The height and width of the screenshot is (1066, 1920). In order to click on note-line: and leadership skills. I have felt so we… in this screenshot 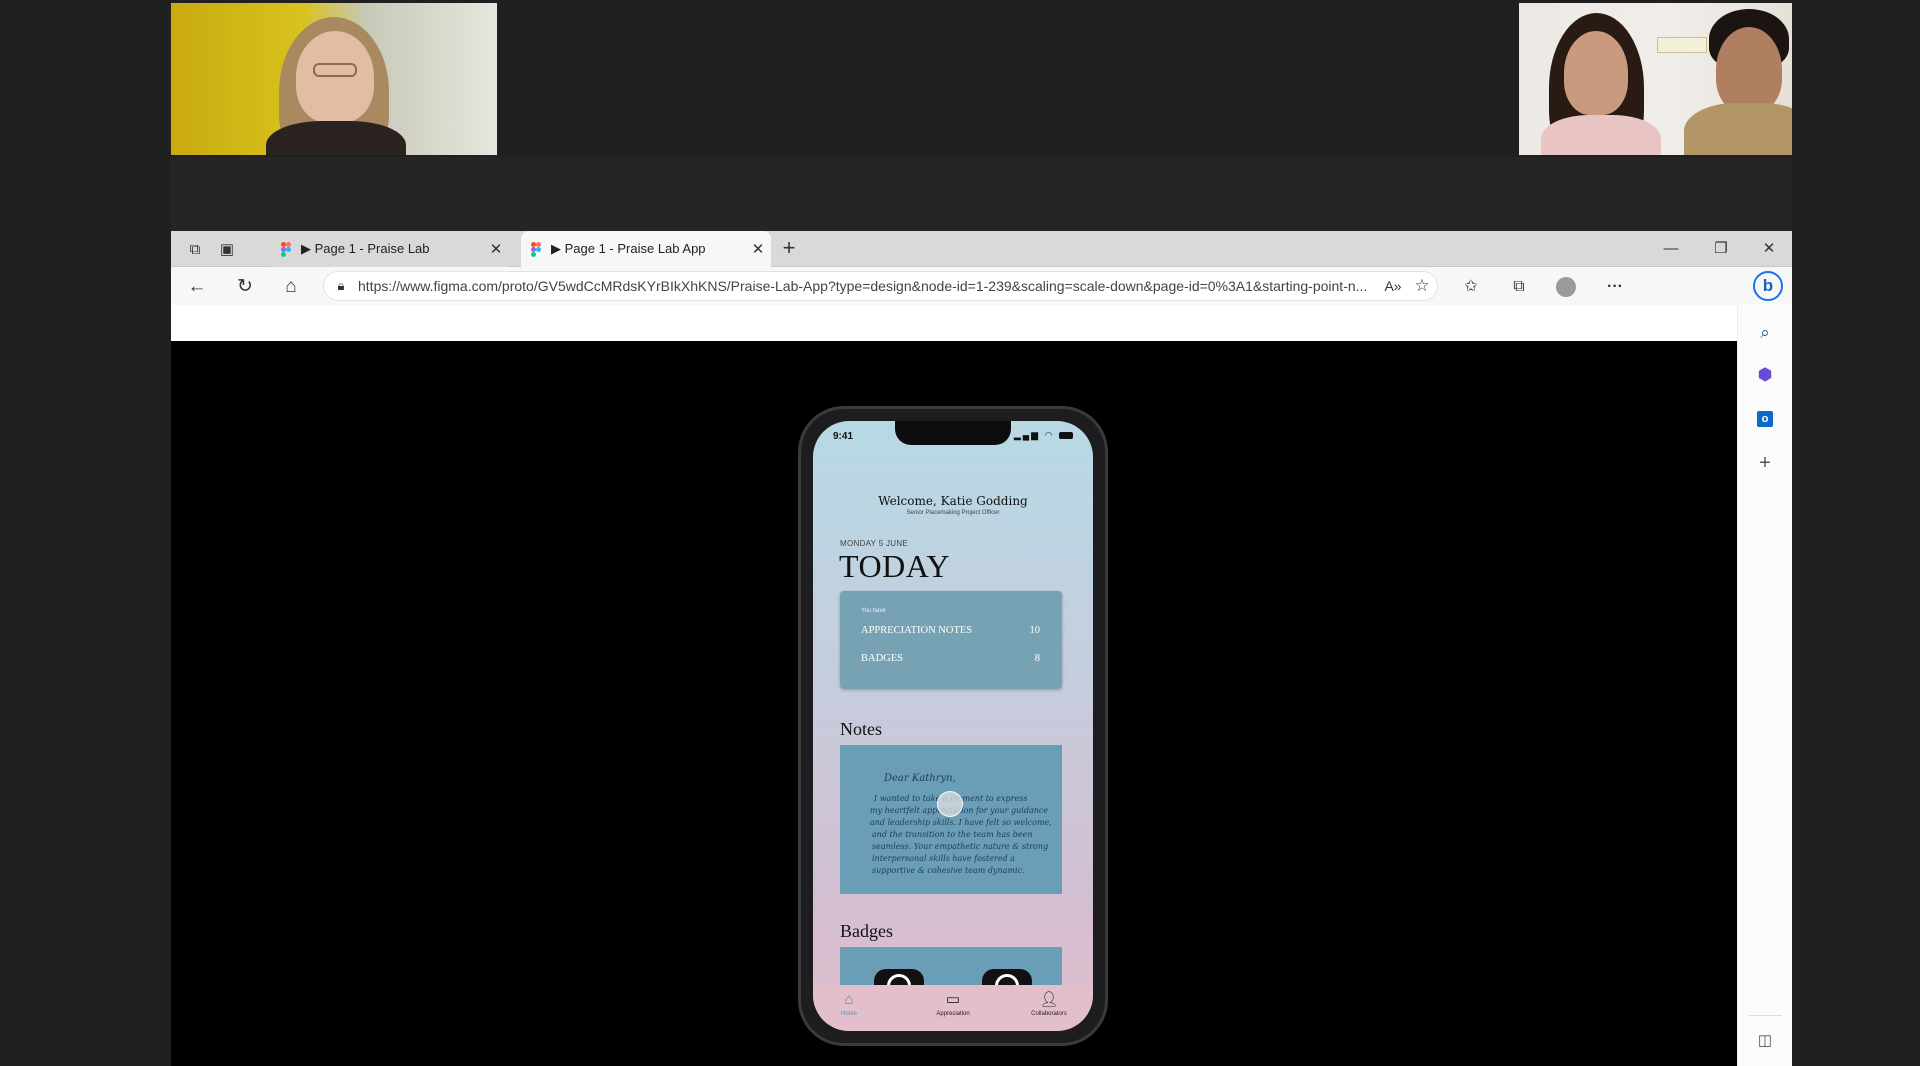, I will do `click(961, 822)`.